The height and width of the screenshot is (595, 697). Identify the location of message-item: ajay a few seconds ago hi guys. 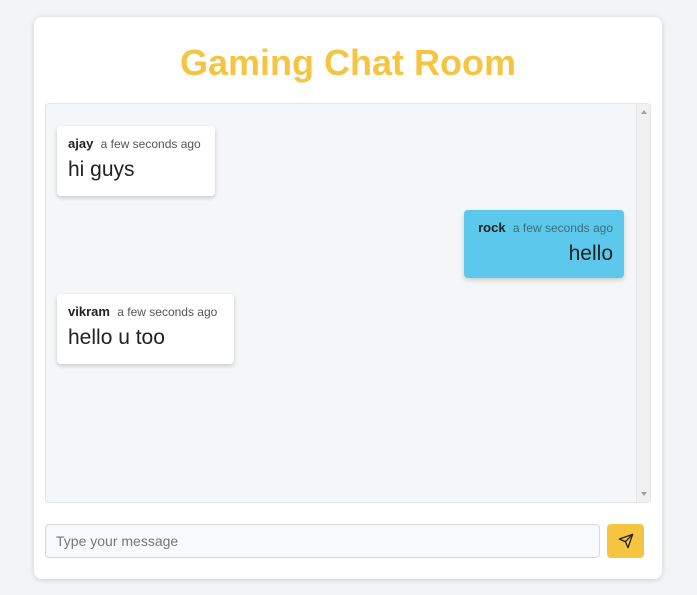
(136, 161).